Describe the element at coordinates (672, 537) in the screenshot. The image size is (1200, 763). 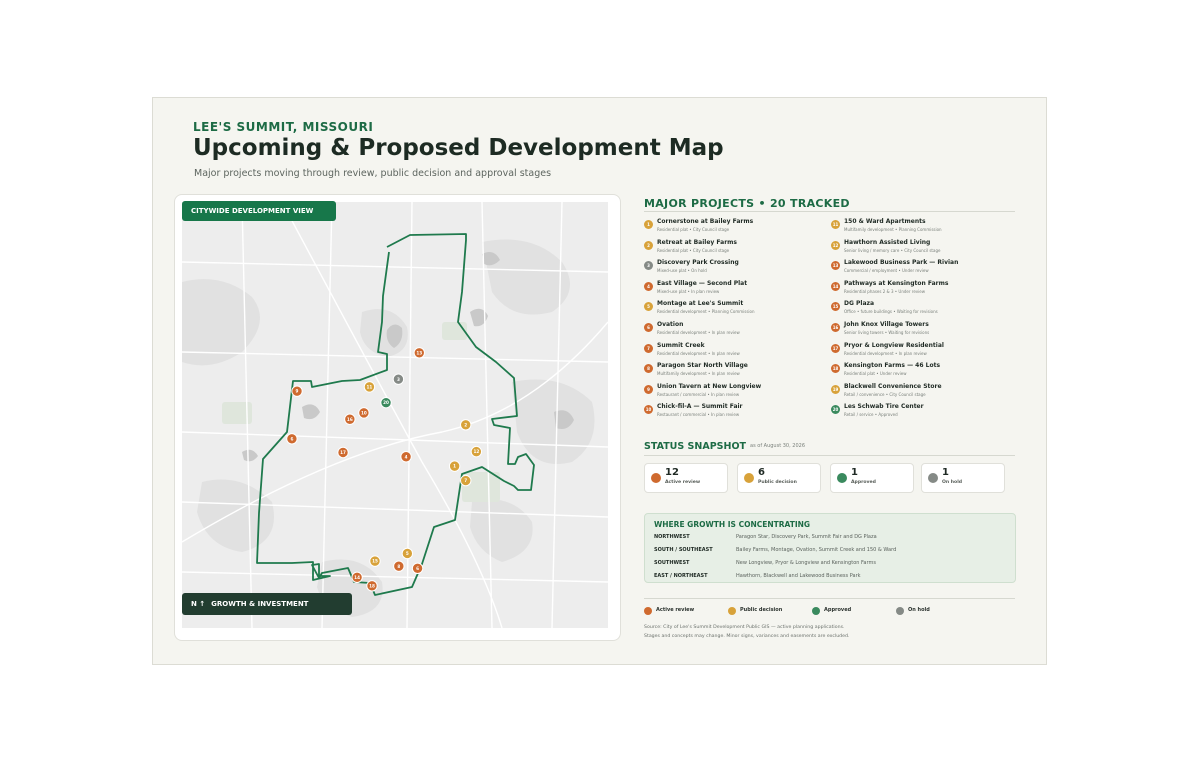
I see `growth-region: NORTHWEST` at that location.